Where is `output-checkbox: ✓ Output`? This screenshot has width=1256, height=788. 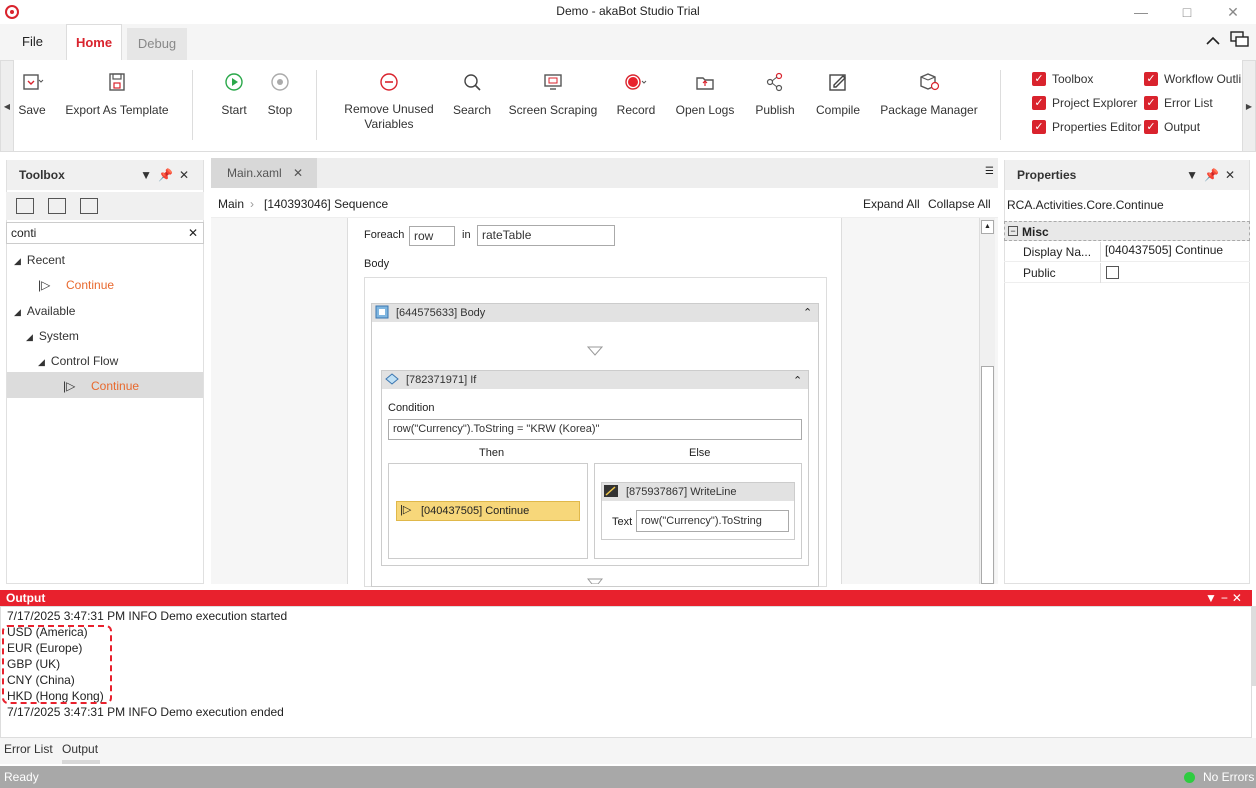 output-checkbox: ✓ Output is located at coordinates (1172, 127).